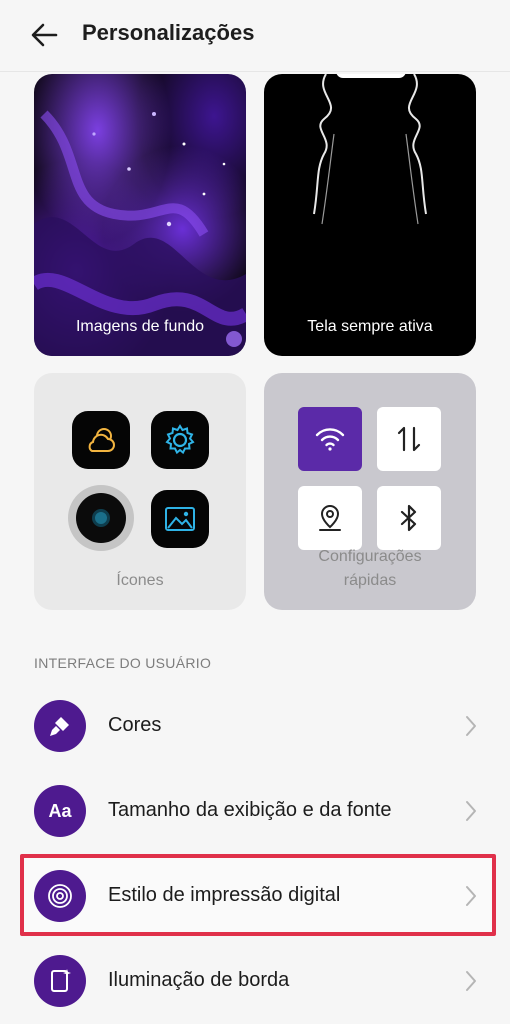 The width and height of the screenshot is (510, 1024). What do you see at coordinates (60, 981) in the screenshot?
I see `edge-light-icon` at bounding box center [60, 981].